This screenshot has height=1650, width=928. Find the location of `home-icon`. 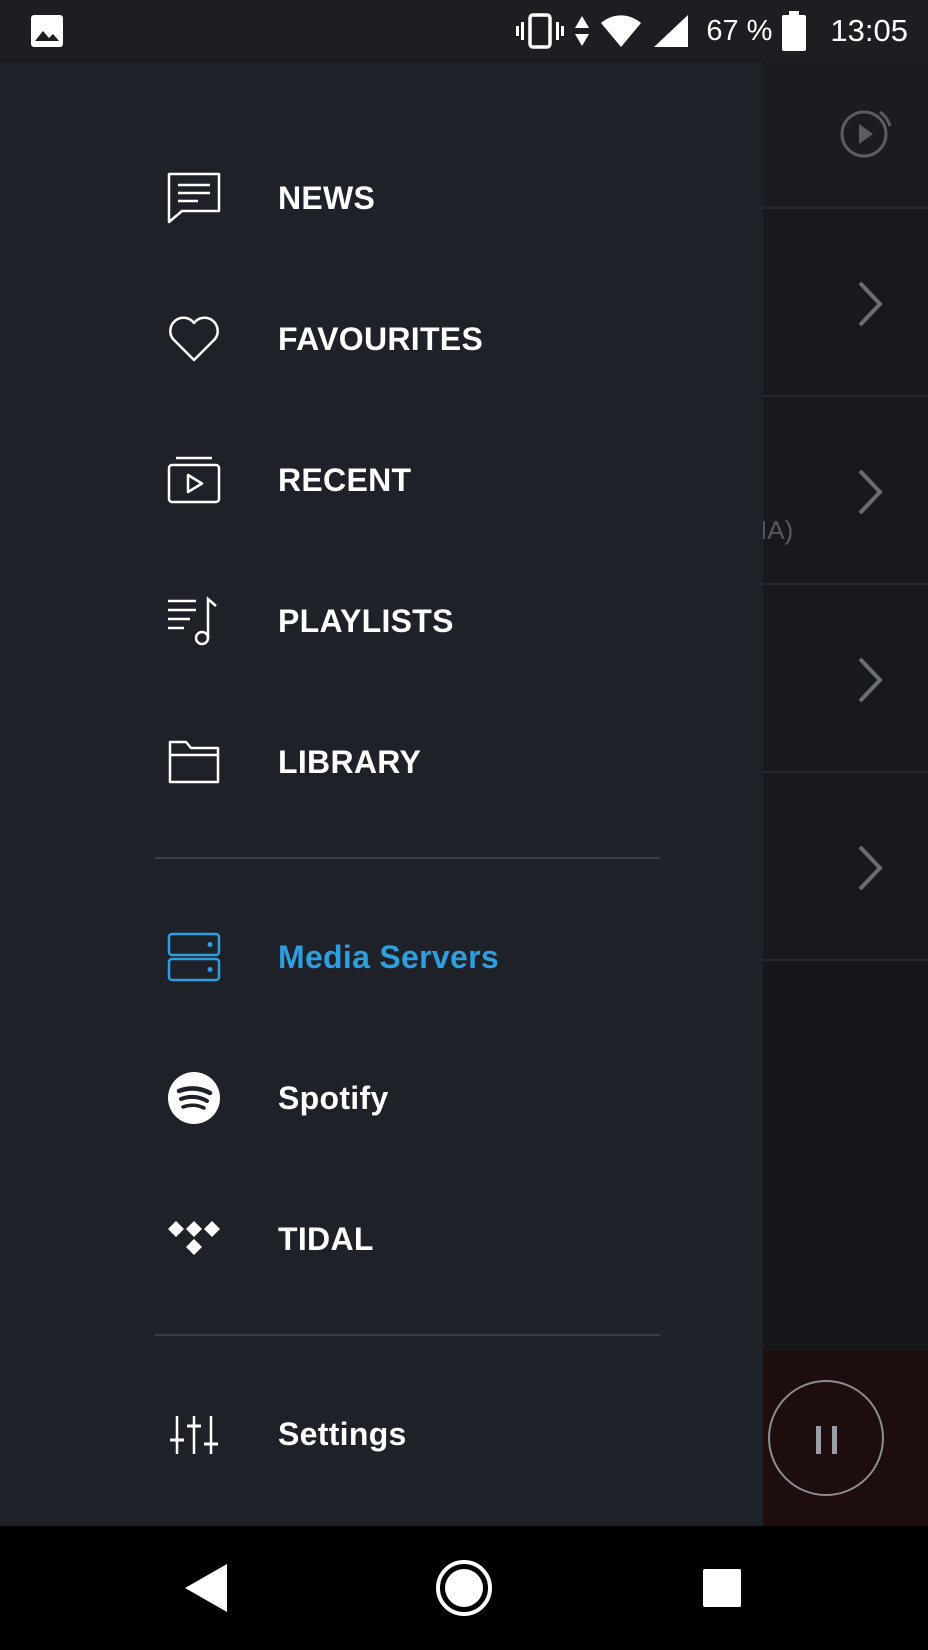

home-icon is located at coordinates (464, 1588).